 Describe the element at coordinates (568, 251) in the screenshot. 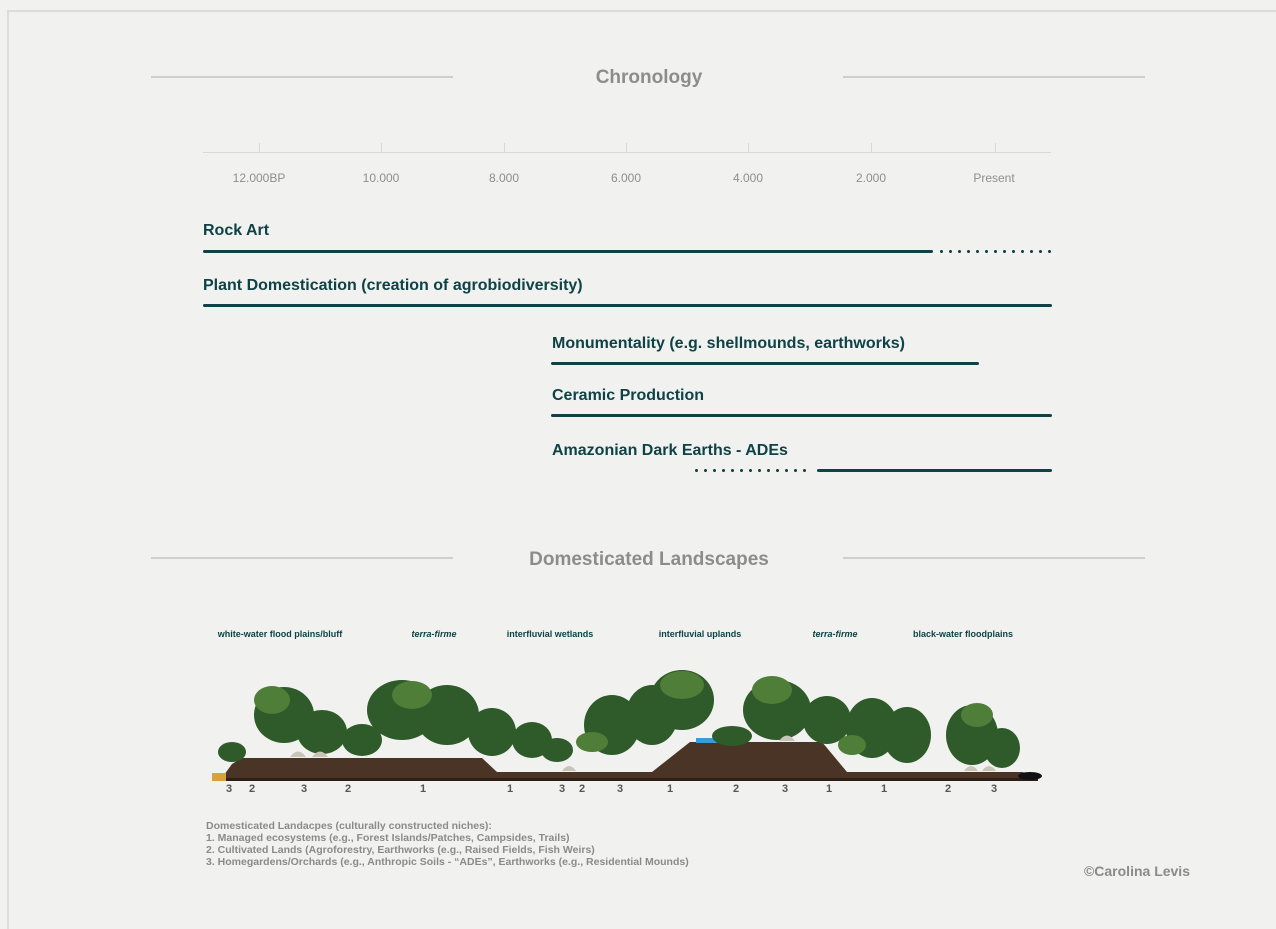

I see `rock-art-bar` at that location.